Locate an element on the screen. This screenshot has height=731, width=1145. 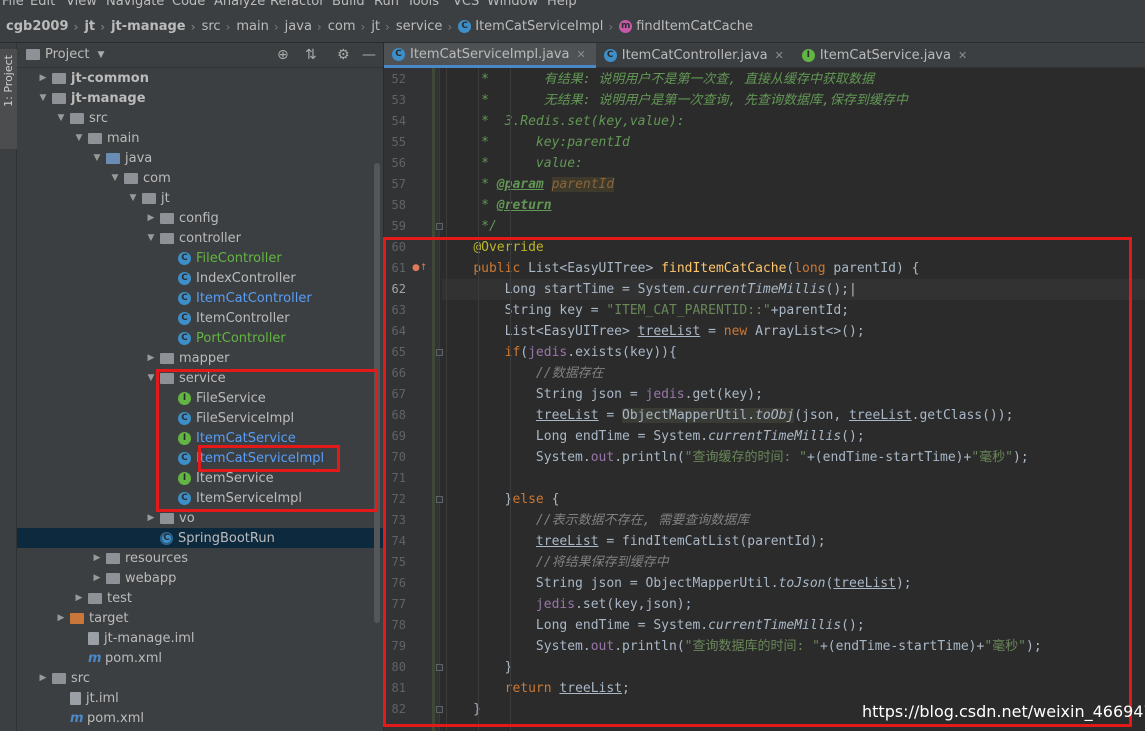
tree-item: C FileController is located at coordinates (200, 258).